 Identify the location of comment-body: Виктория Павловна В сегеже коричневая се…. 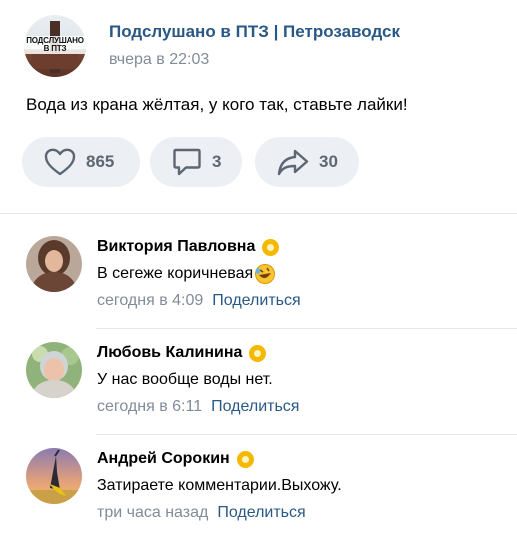
(199, 274).